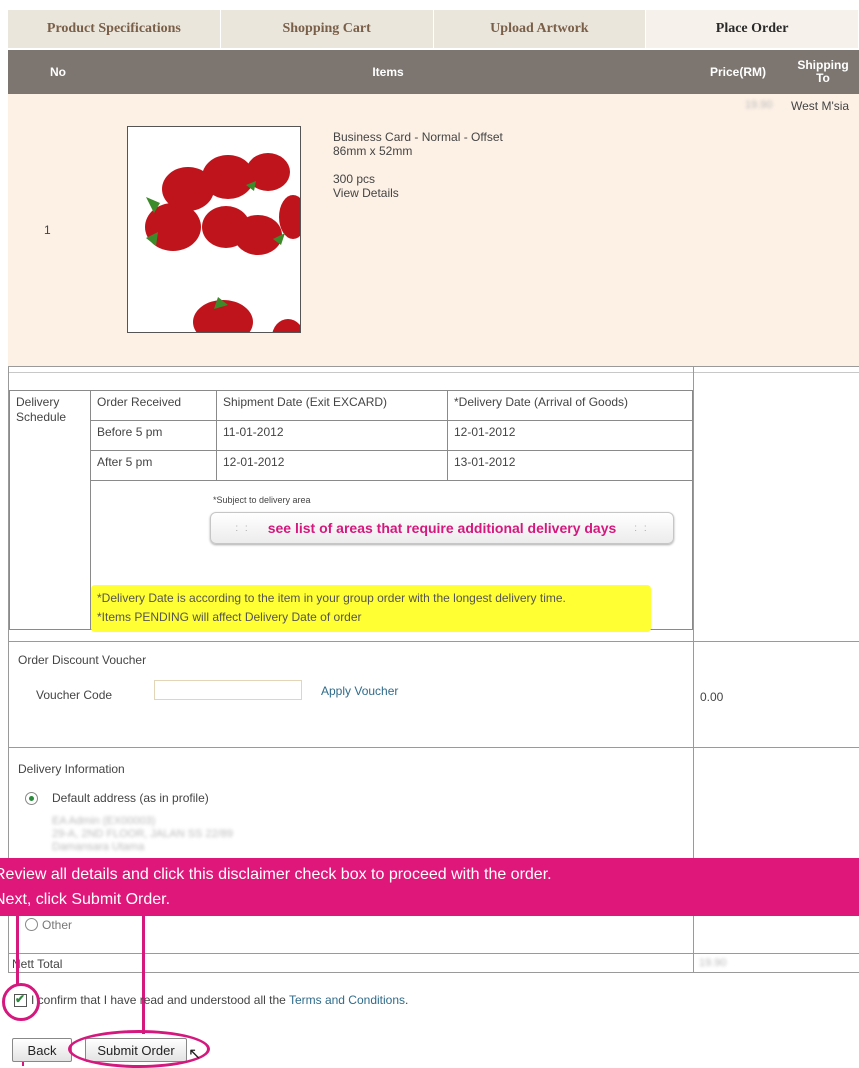 The image size is (859, 1068). Describe the element at coordinates (82, 660) in the screenshot. I see `voucher-section-label: Order Discount Voucher` at that location.